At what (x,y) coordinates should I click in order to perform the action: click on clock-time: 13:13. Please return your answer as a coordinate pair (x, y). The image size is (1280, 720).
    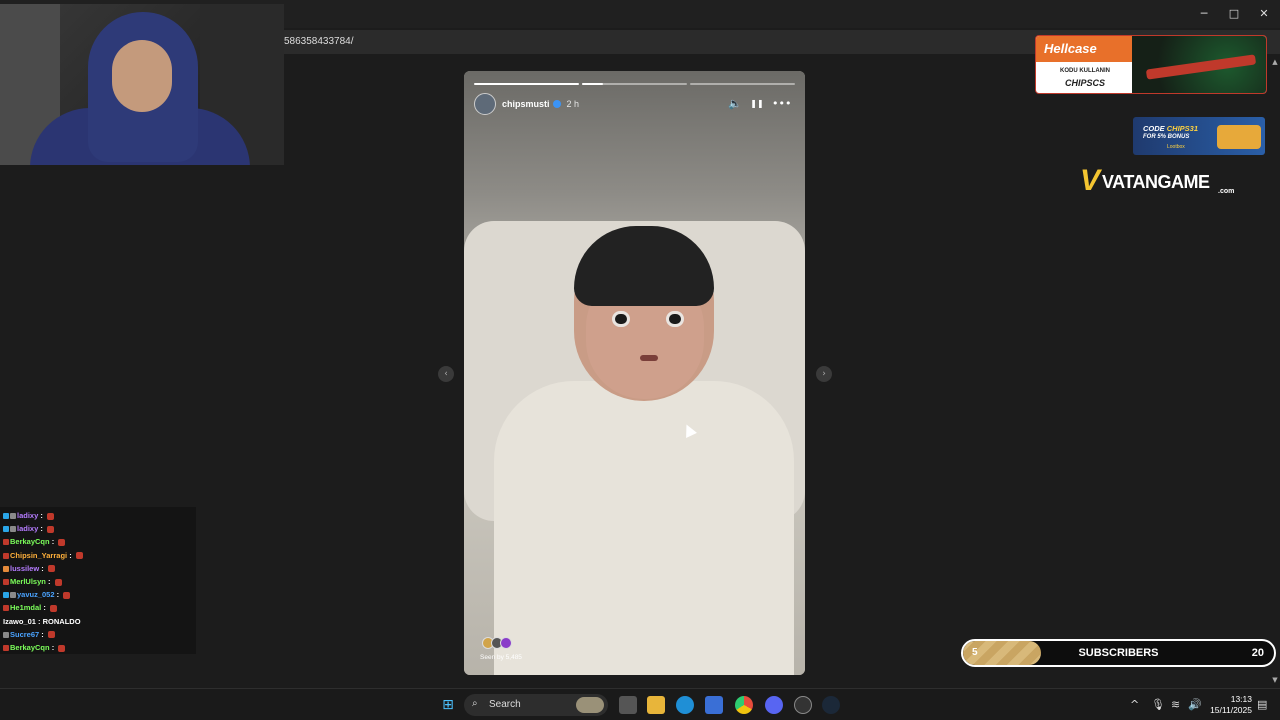
    Looking at the image, I should click on (1241, 699).